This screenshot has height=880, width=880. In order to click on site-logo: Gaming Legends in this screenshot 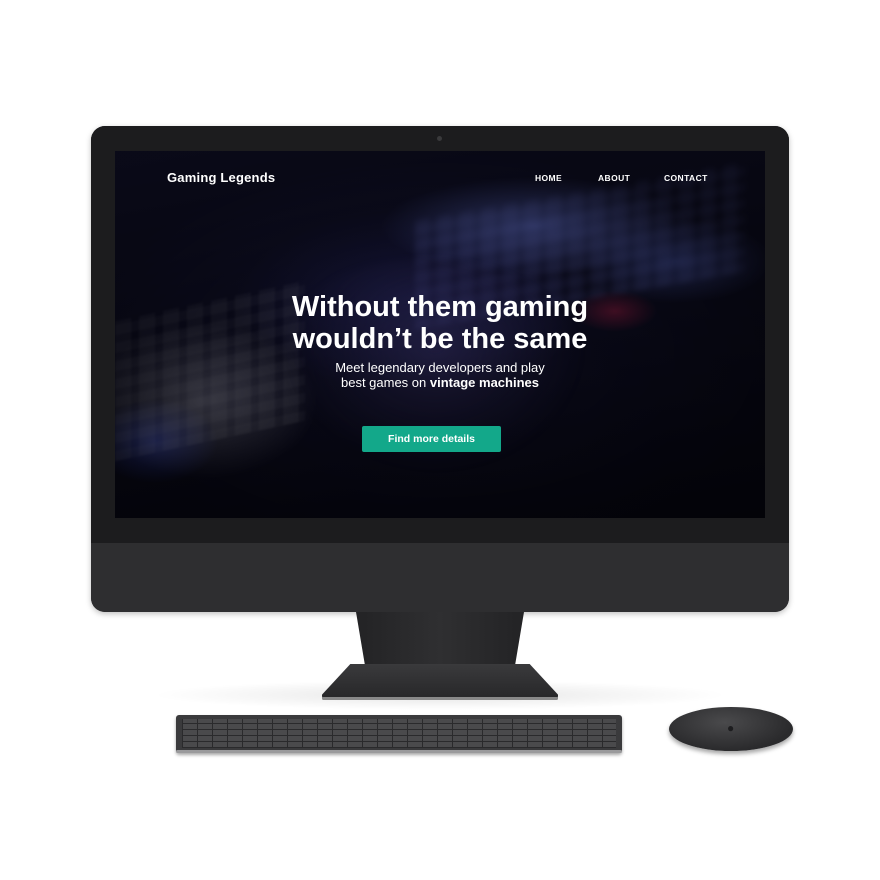, I will do `click(221, 177)`.